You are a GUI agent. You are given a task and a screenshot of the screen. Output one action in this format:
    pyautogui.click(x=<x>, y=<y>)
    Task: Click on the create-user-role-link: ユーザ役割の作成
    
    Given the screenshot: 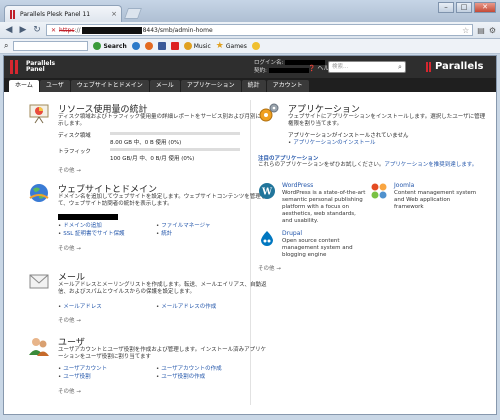 What is the action you would take?
    pyautogui.click(x=183, y=377)
    